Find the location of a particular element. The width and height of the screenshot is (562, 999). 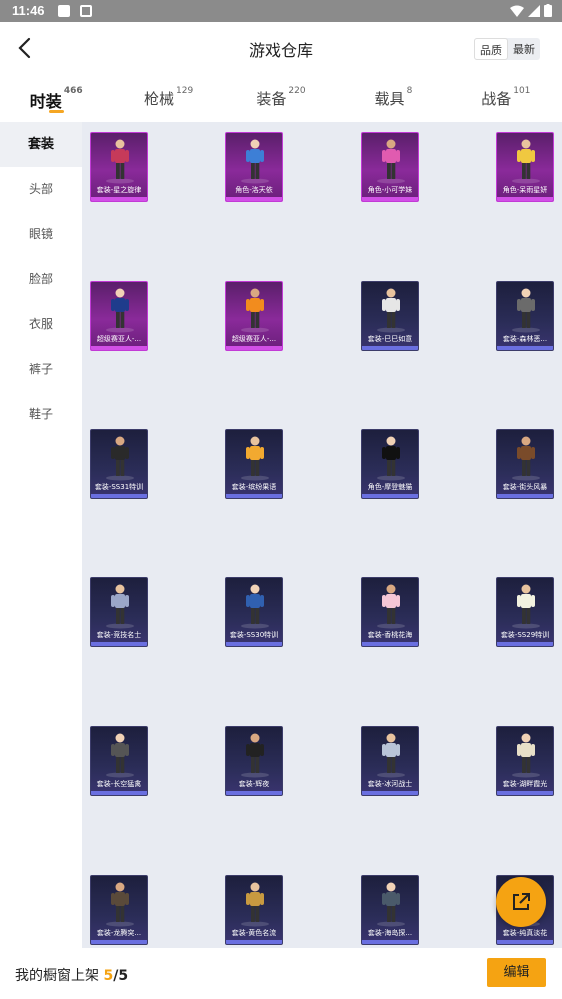

inventory-item-card: 角色-呆雨星妍 is located at coordinates (525, 167).